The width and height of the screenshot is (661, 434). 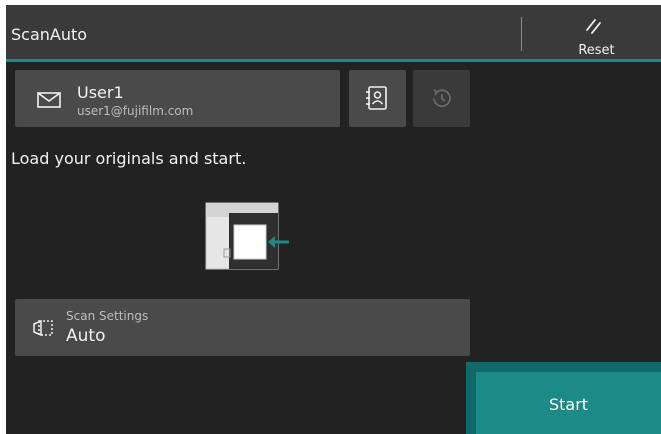 I want to click on instruction-text: Load your originals and start., so click(x=129, y=158).